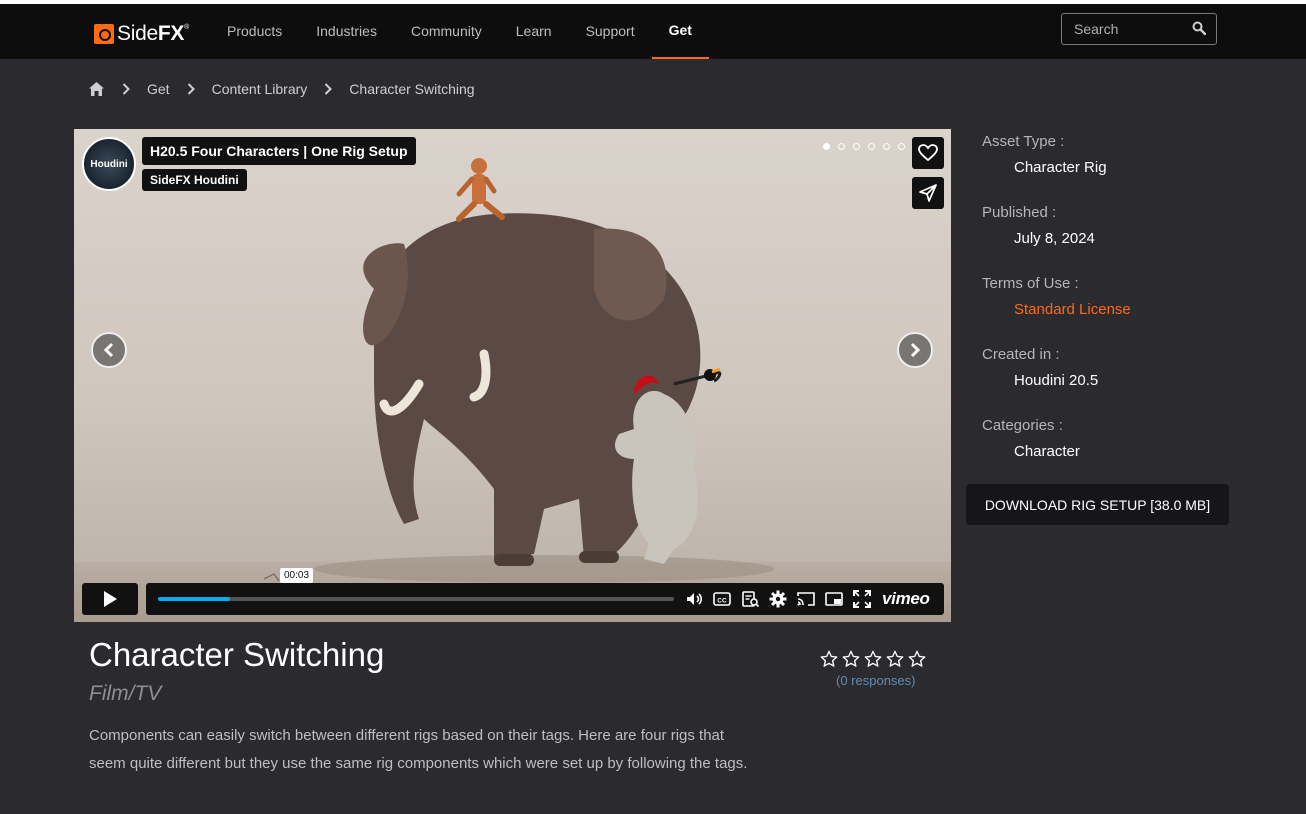  I want to click on carousel-dots, so click(864, 146).